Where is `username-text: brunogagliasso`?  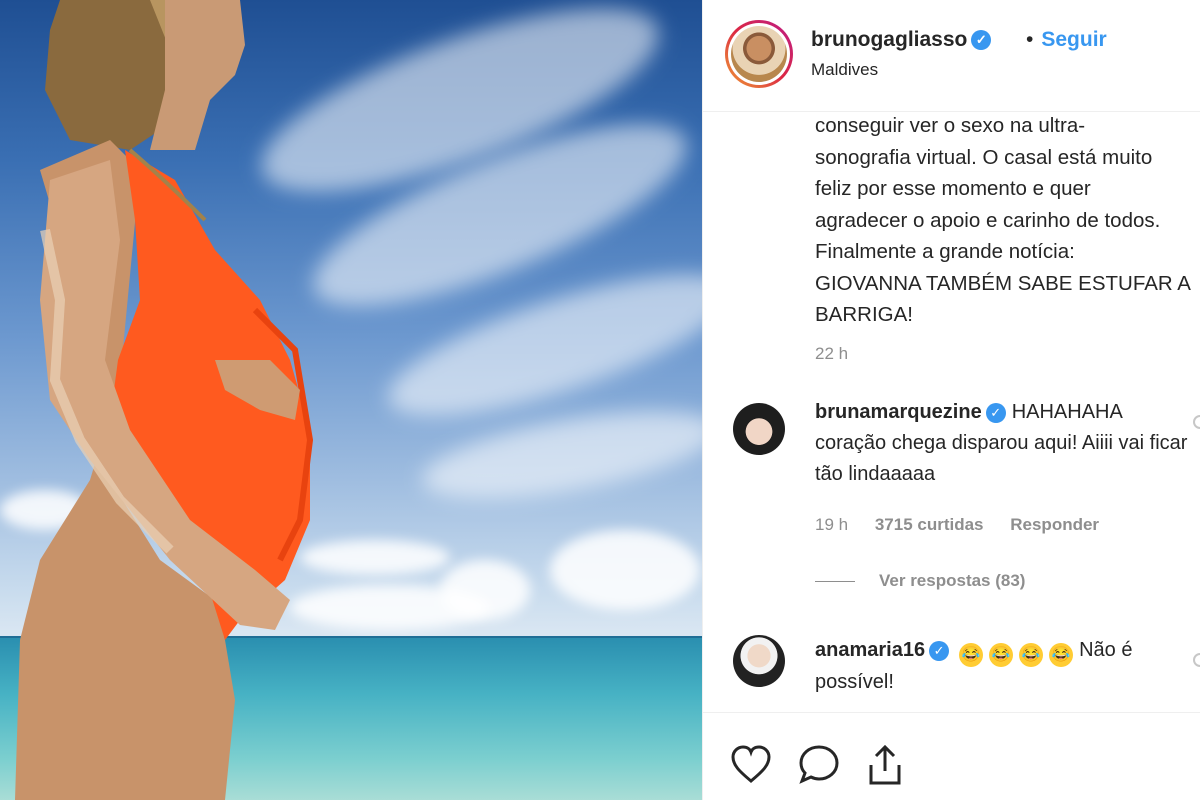
username-text: brunogagliasso is located at coordinates (889, 39).